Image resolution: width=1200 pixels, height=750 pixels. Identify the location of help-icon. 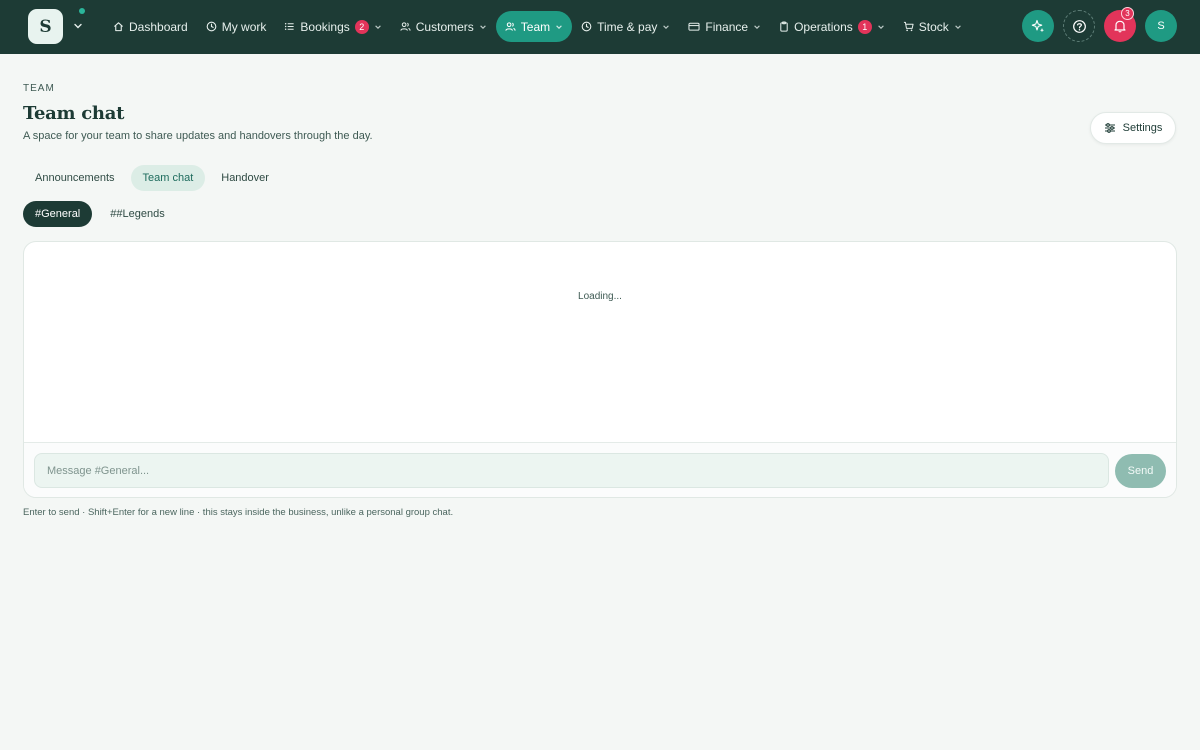
(1079, 26).